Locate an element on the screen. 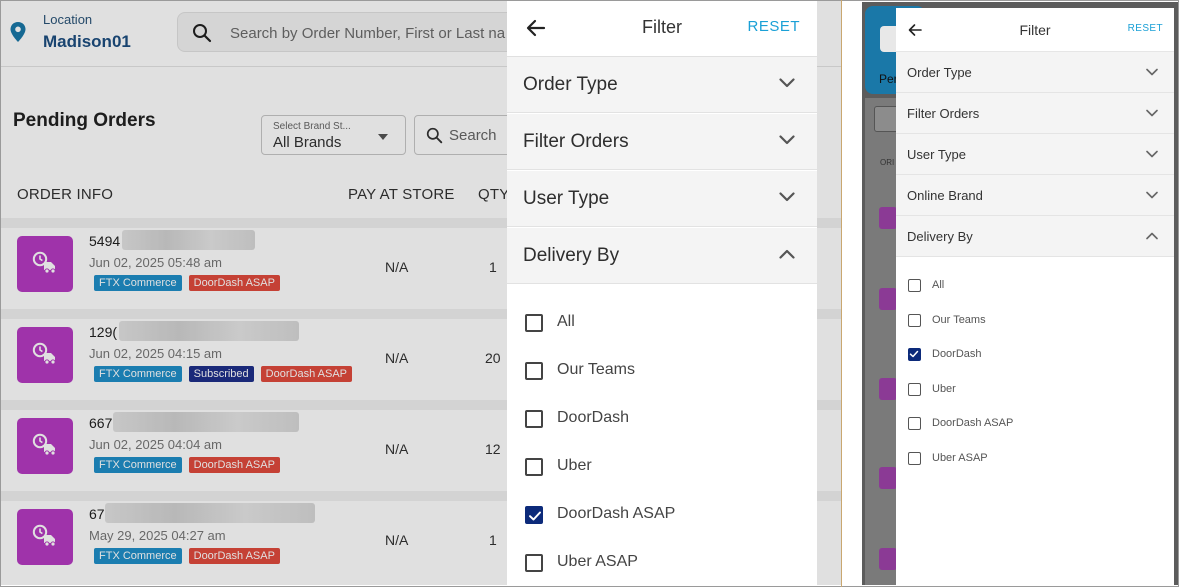 The image size is (1179, 587). section-online-brand: Online Brand is located at coordinates (1035, 195).